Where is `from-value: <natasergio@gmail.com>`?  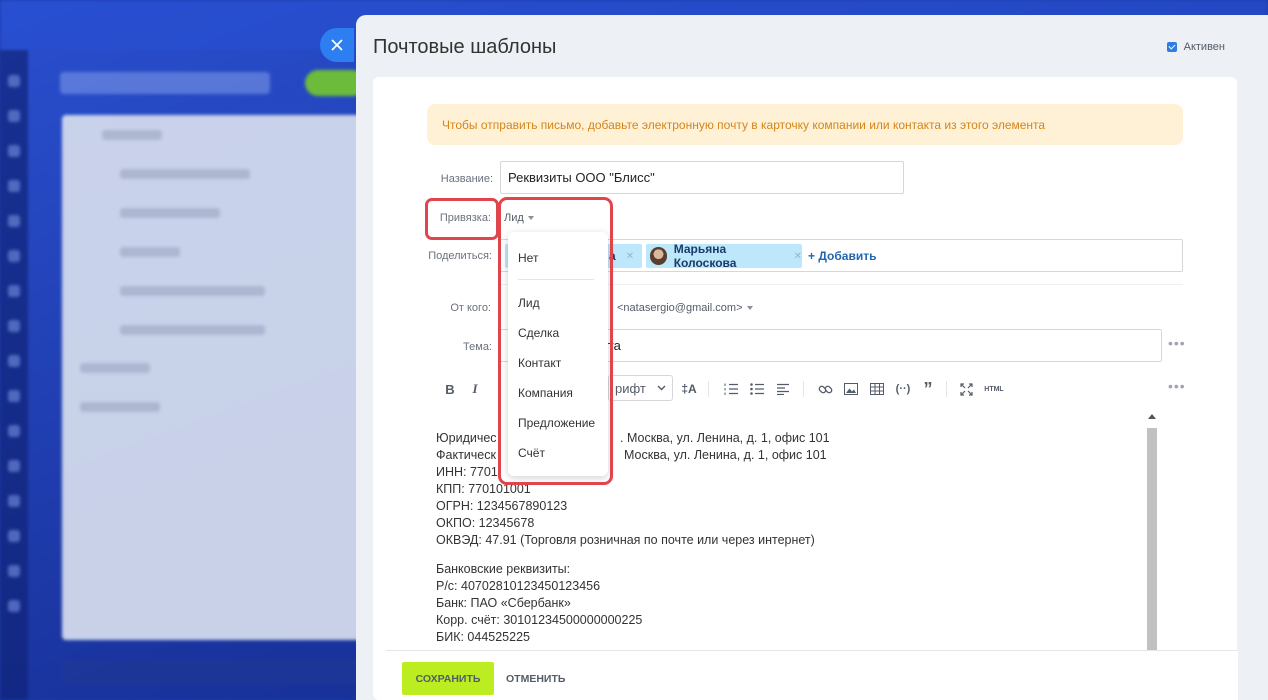 from-value: <natasergio@gmail.com> is located at coordinates (680, 308).